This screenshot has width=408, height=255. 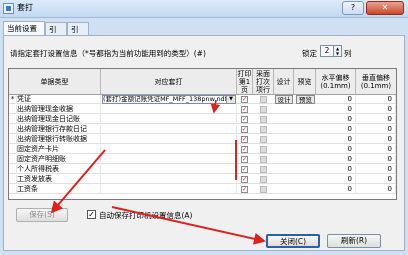 What do you see at coordinates (215, 106) in the screenshot?
I see `arrow-to-dropdown` at bounding box center [215, 106].